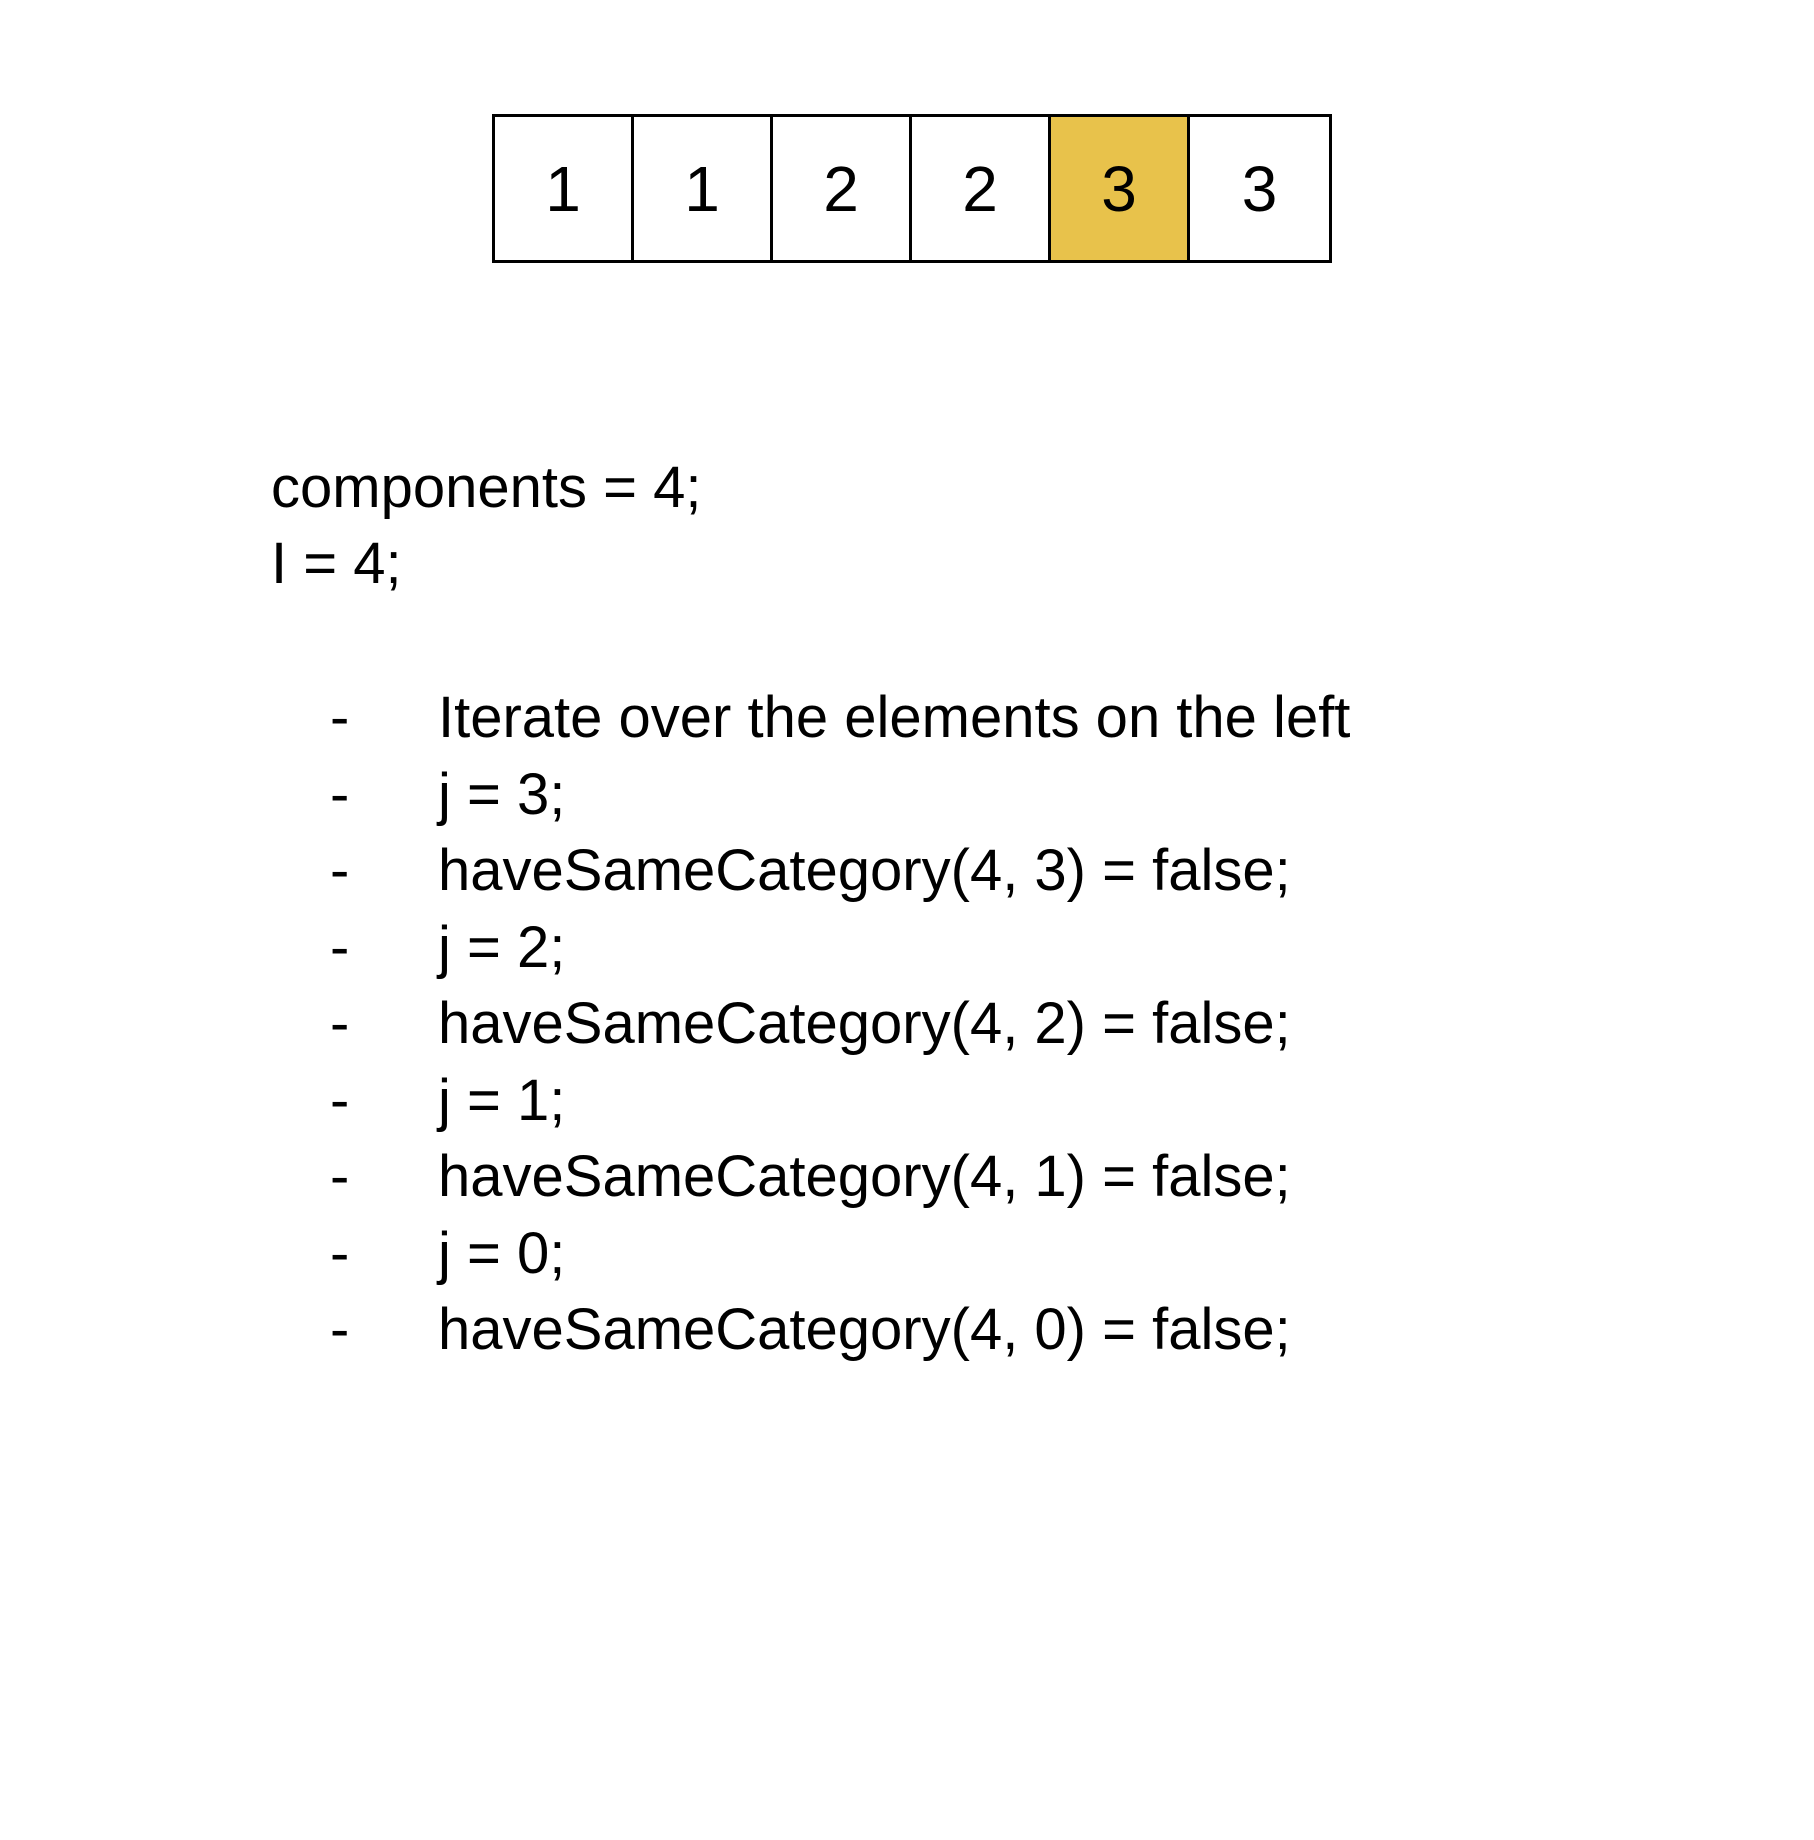  I want to click on array-cell: 3, so click(1259, 188).